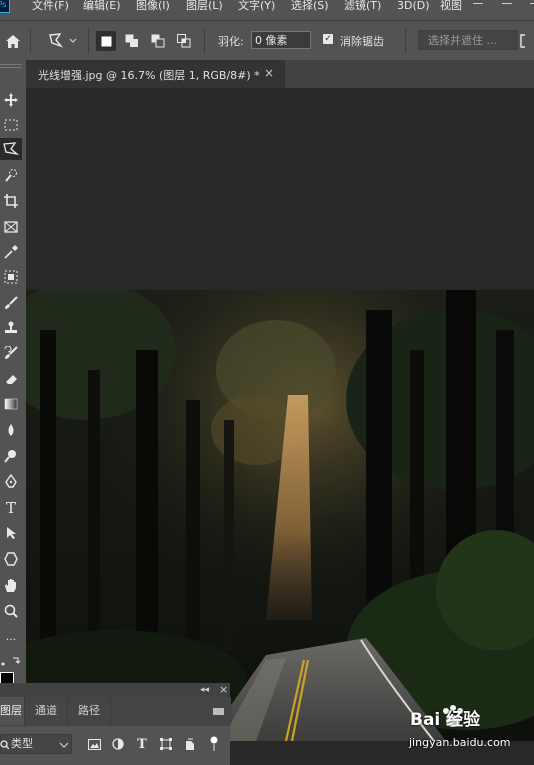  What do you see at coordinates (36, 744) in the screenshot?
I see `layer-kind-select: 类型` at bounding box center [36, 744].